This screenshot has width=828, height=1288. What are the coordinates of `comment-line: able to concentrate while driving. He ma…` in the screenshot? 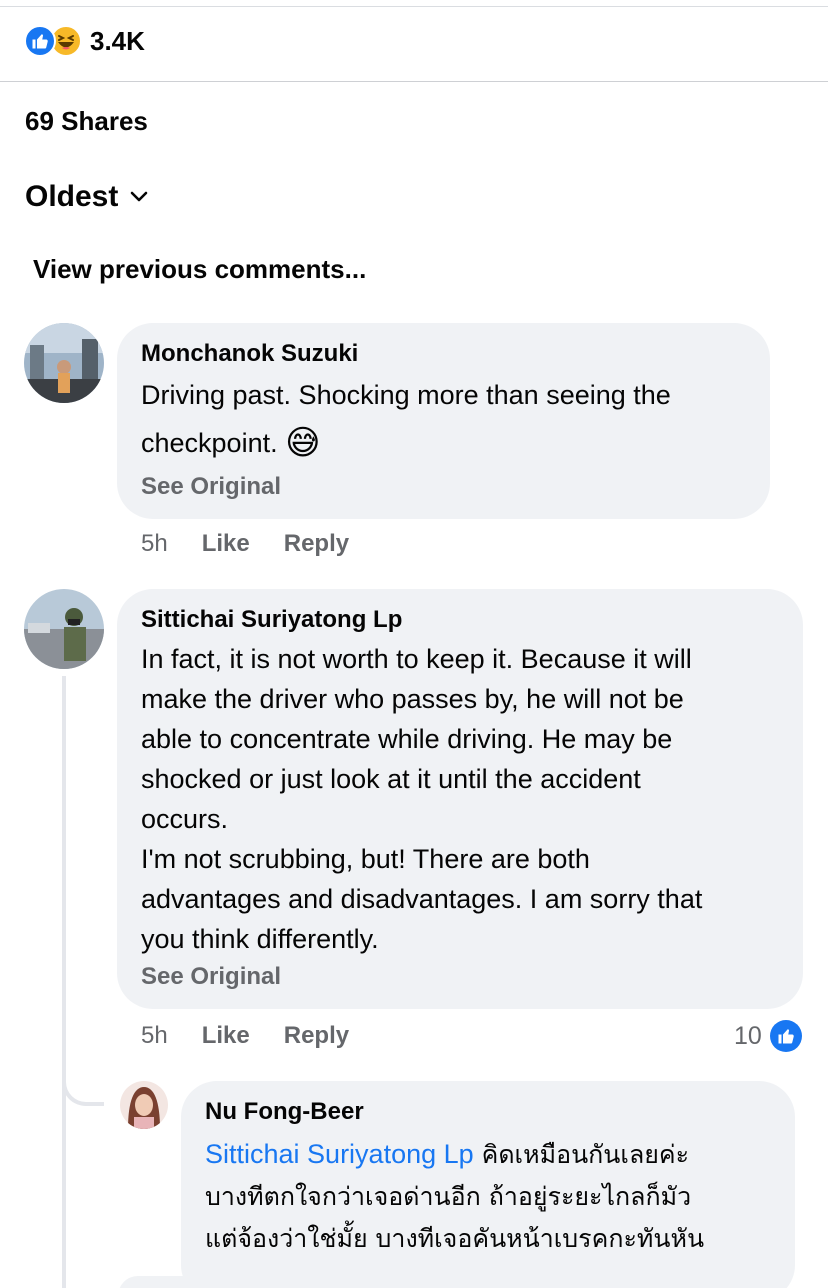 It's located at (407, 739).